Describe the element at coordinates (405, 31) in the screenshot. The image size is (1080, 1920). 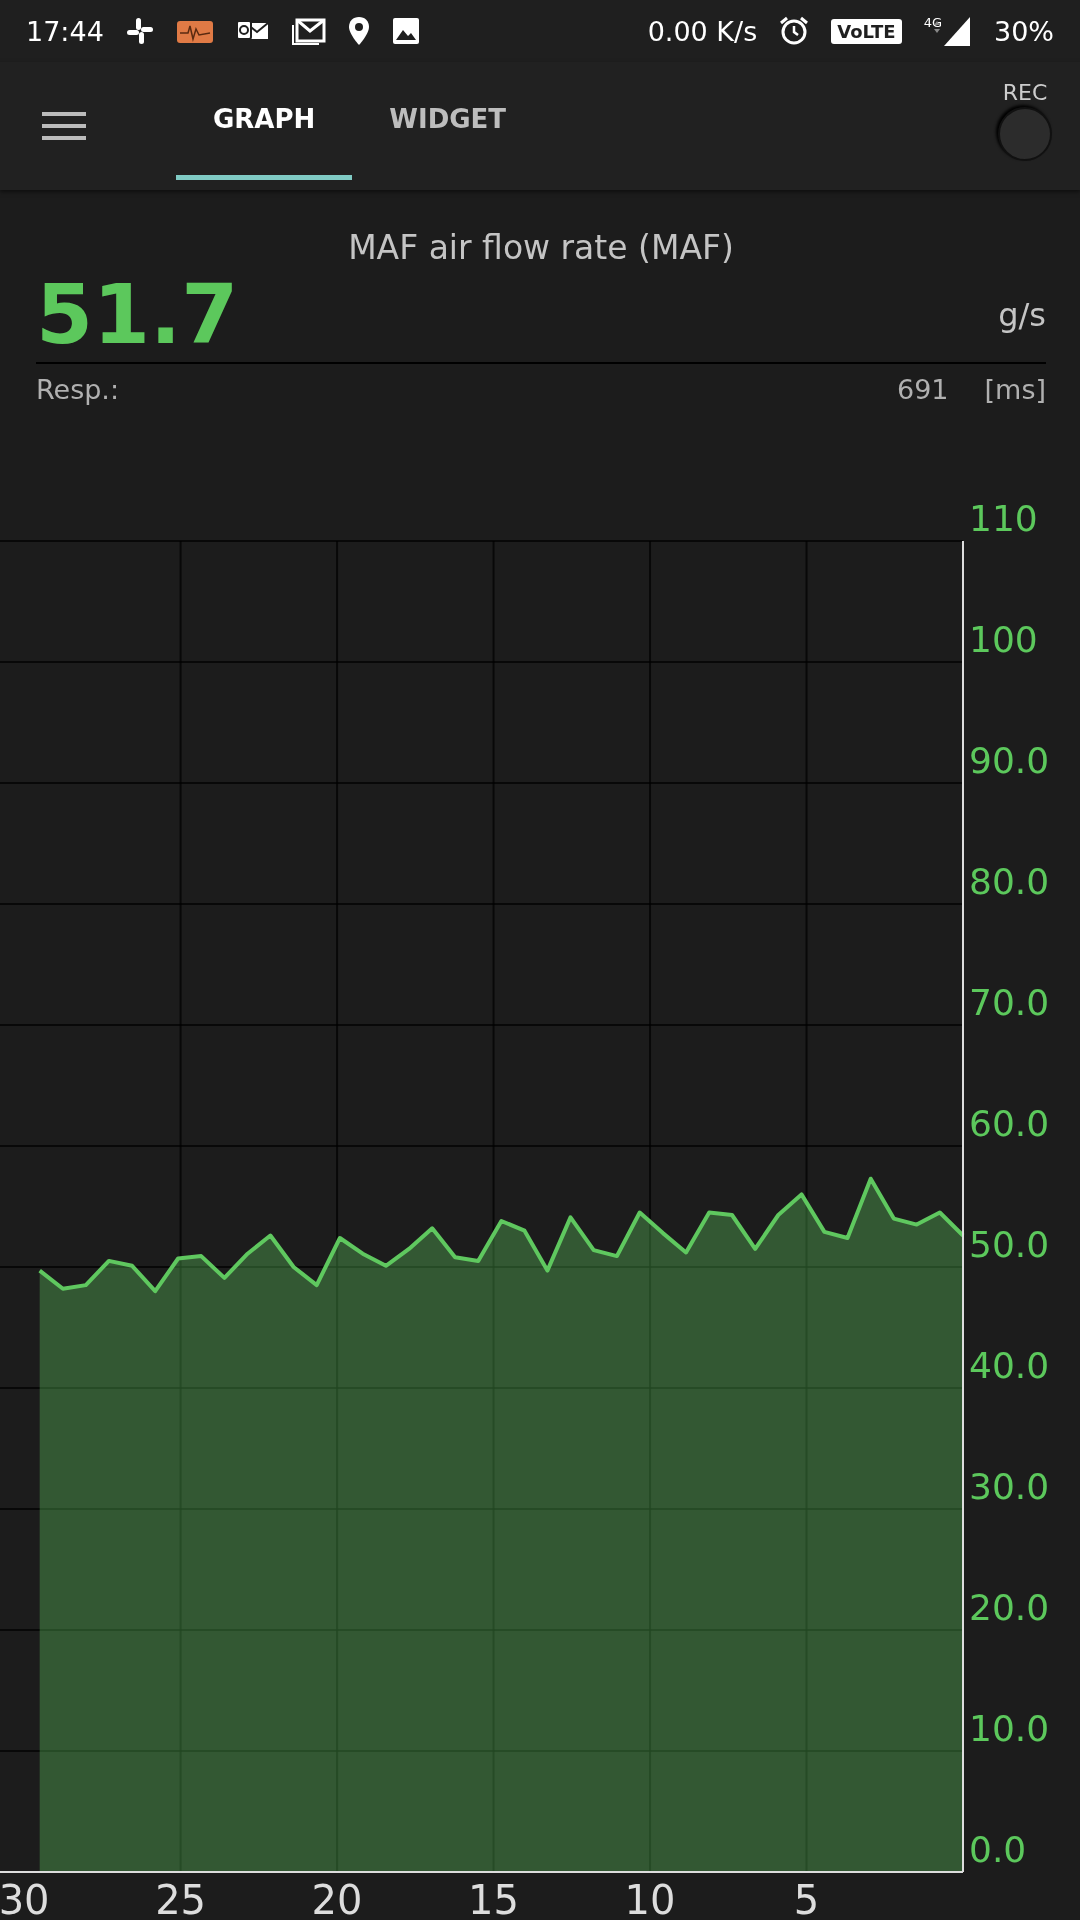
I see `image-icon` at that location.